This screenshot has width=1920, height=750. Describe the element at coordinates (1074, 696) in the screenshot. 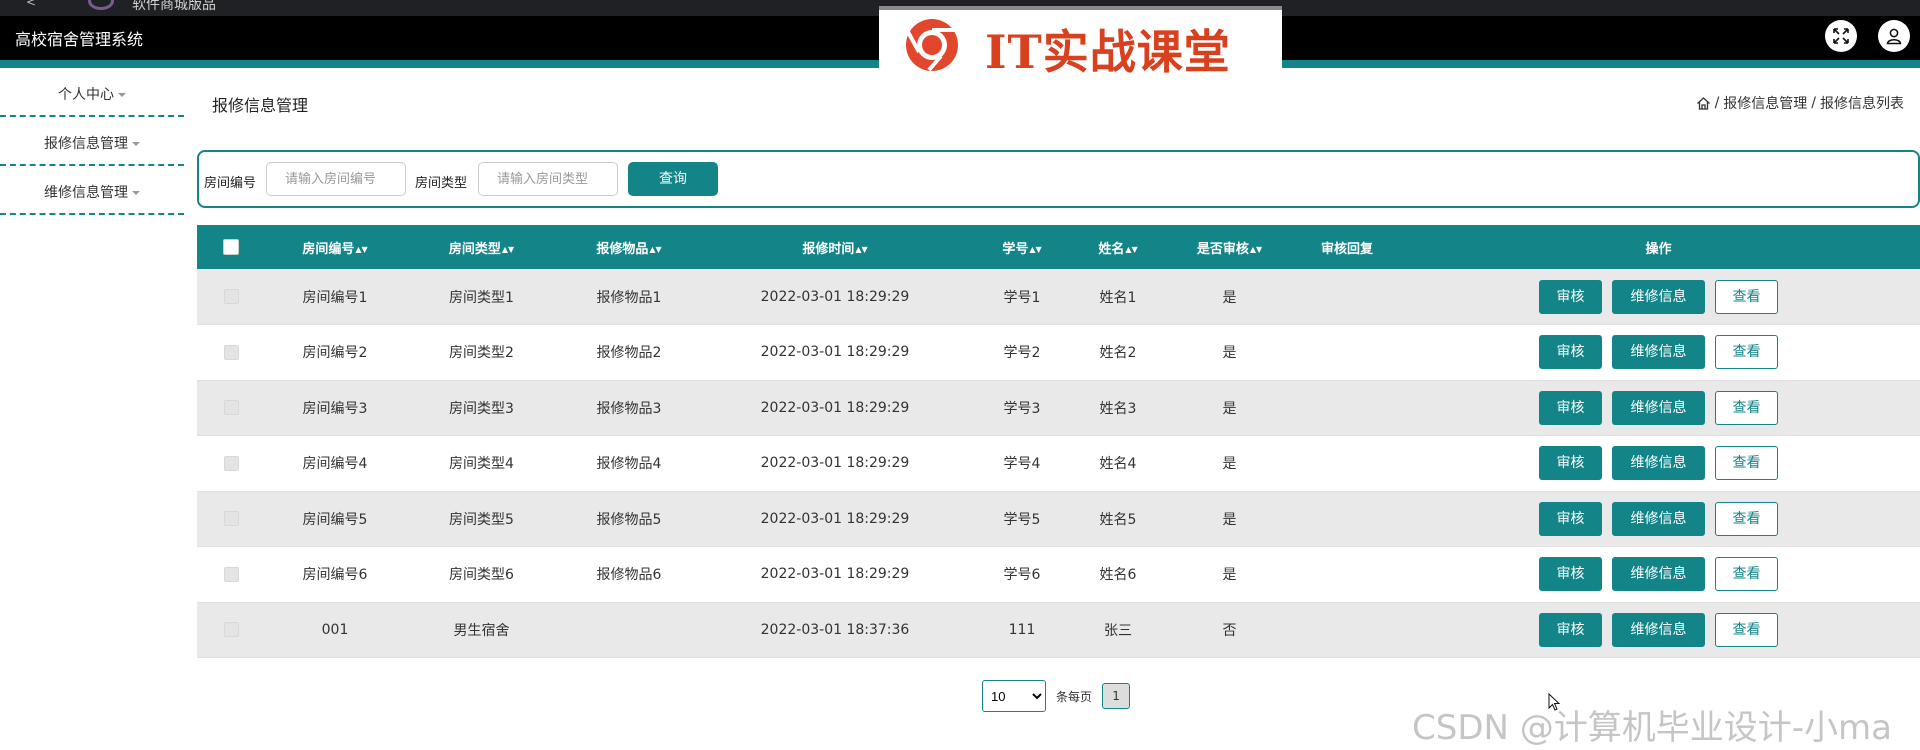

I see `per-page-label: 条每页` at that location.